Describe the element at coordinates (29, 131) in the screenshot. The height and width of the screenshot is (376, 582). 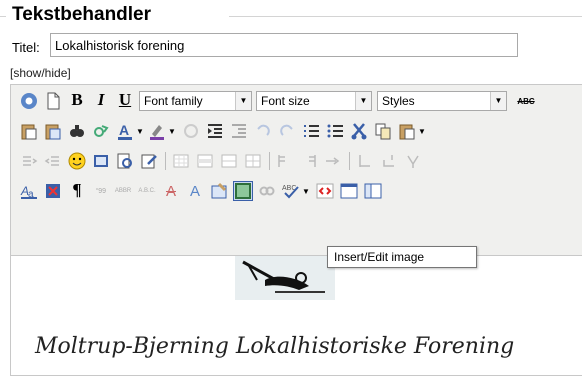
I see `paste-text-icon` at that location.